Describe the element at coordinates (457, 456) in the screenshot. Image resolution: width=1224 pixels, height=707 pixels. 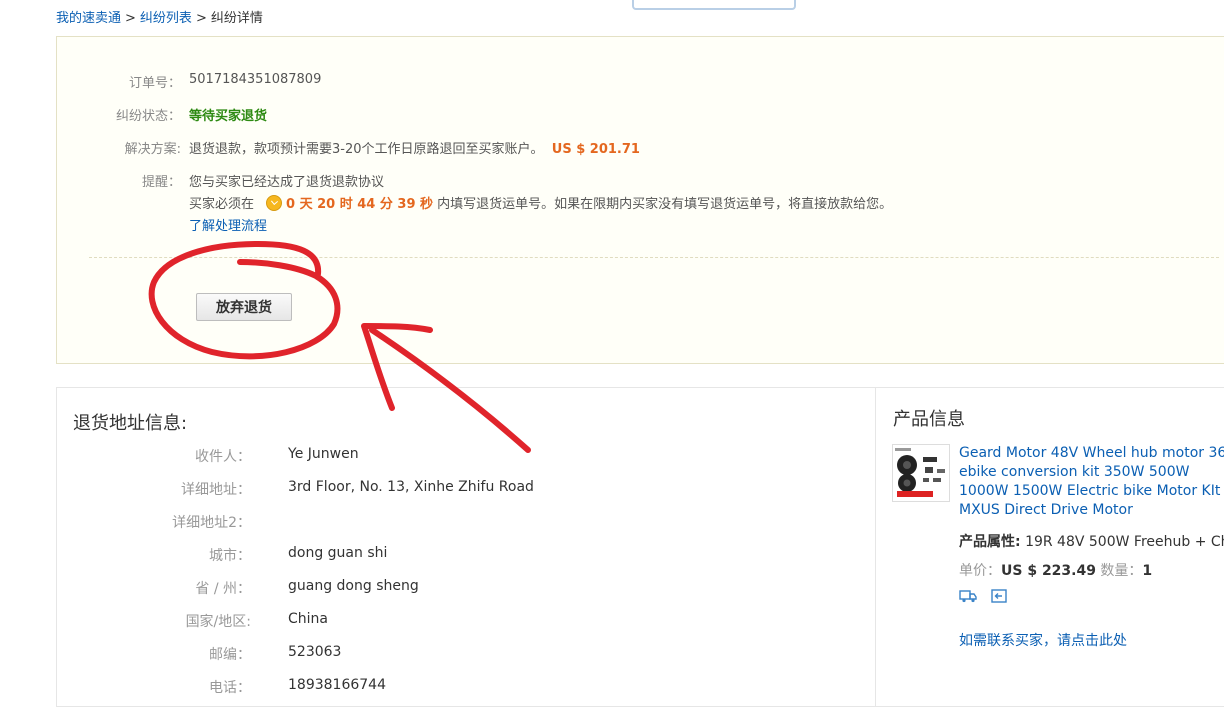
I see `address-row-recipient: 收件人： Ye Junwen` at that location.